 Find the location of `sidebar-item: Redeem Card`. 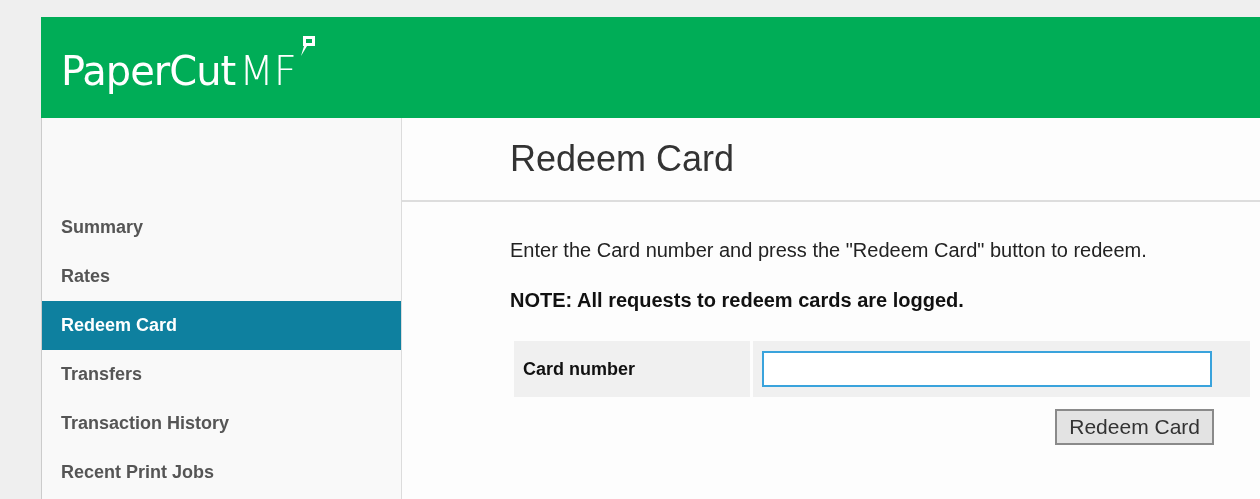

sidebar-item: Redeem Card is located at coordinates (221, 325).